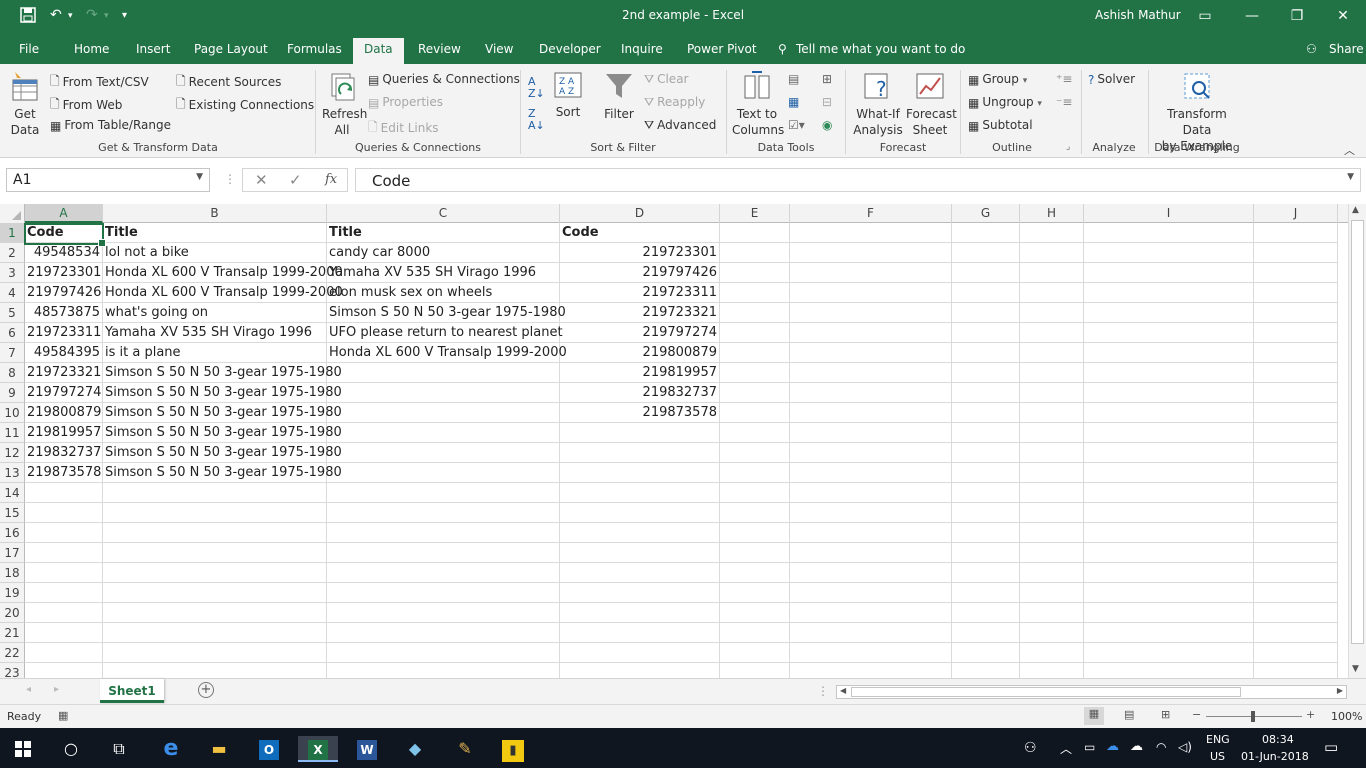  I want to click on row-header: 23, so click(12, 670).